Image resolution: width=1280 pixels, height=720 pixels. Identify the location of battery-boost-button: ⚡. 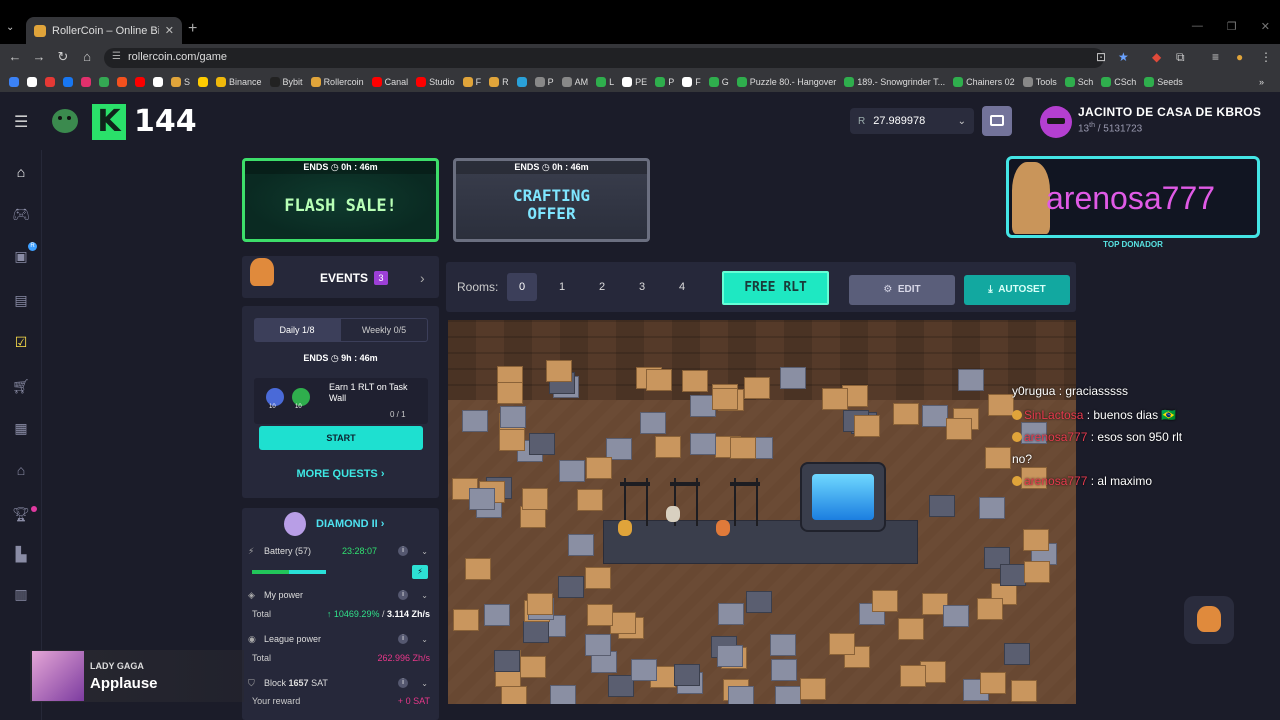
(420, 572).